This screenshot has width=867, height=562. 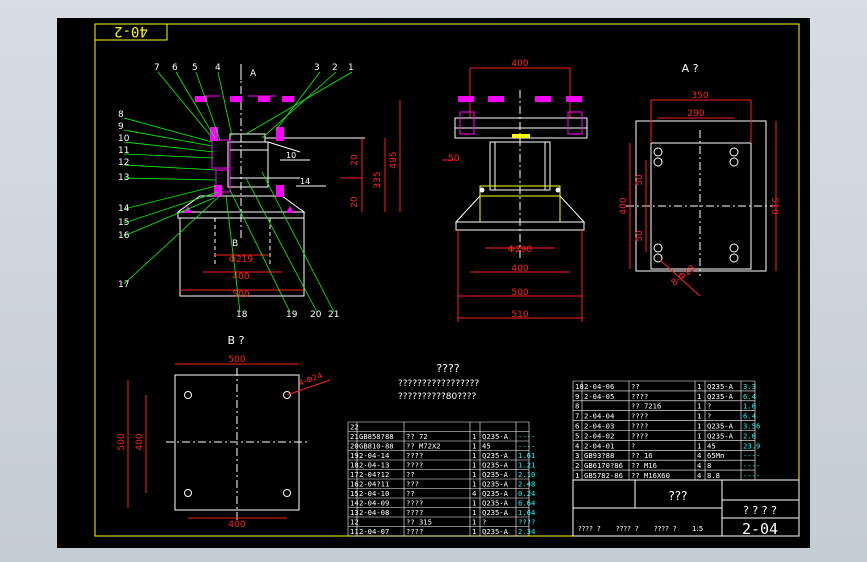 What do you see at coordinates (354, 465) in the screenshot?
I see `bom-cell: 18` at bounding box center [354, 465].